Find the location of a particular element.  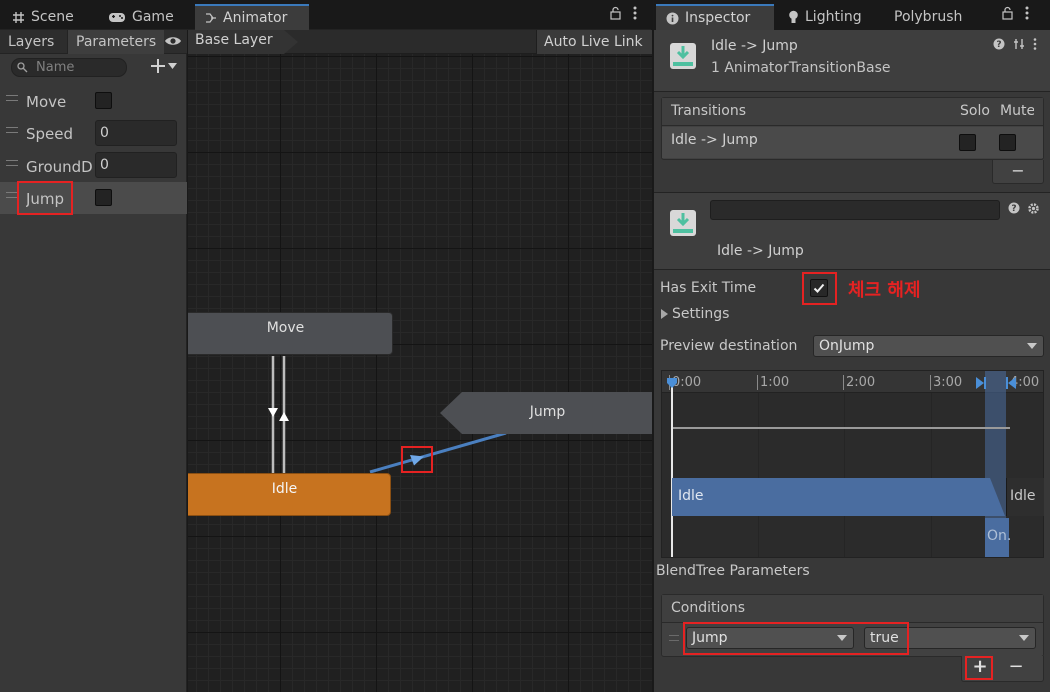

tab-scene-label: Scene is located at coordinates (52, 17).